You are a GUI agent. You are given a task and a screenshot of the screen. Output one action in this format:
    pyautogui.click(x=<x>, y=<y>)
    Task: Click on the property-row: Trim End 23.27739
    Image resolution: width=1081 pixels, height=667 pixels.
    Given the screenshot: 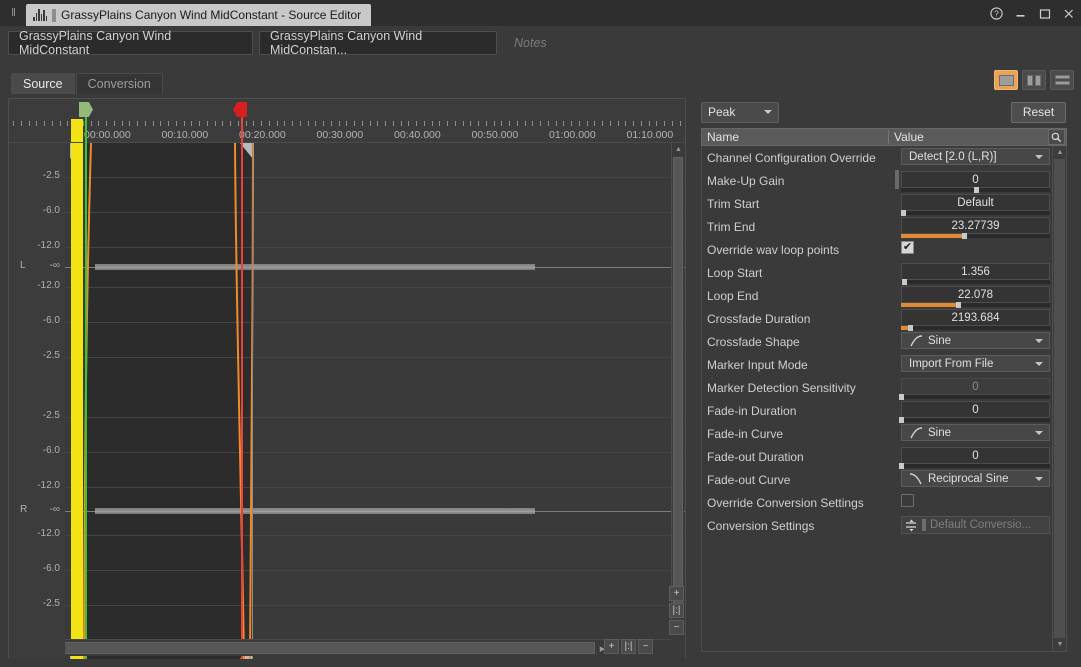 What is the action you would take?
    pyautogui.click(x=884, y=227)
    